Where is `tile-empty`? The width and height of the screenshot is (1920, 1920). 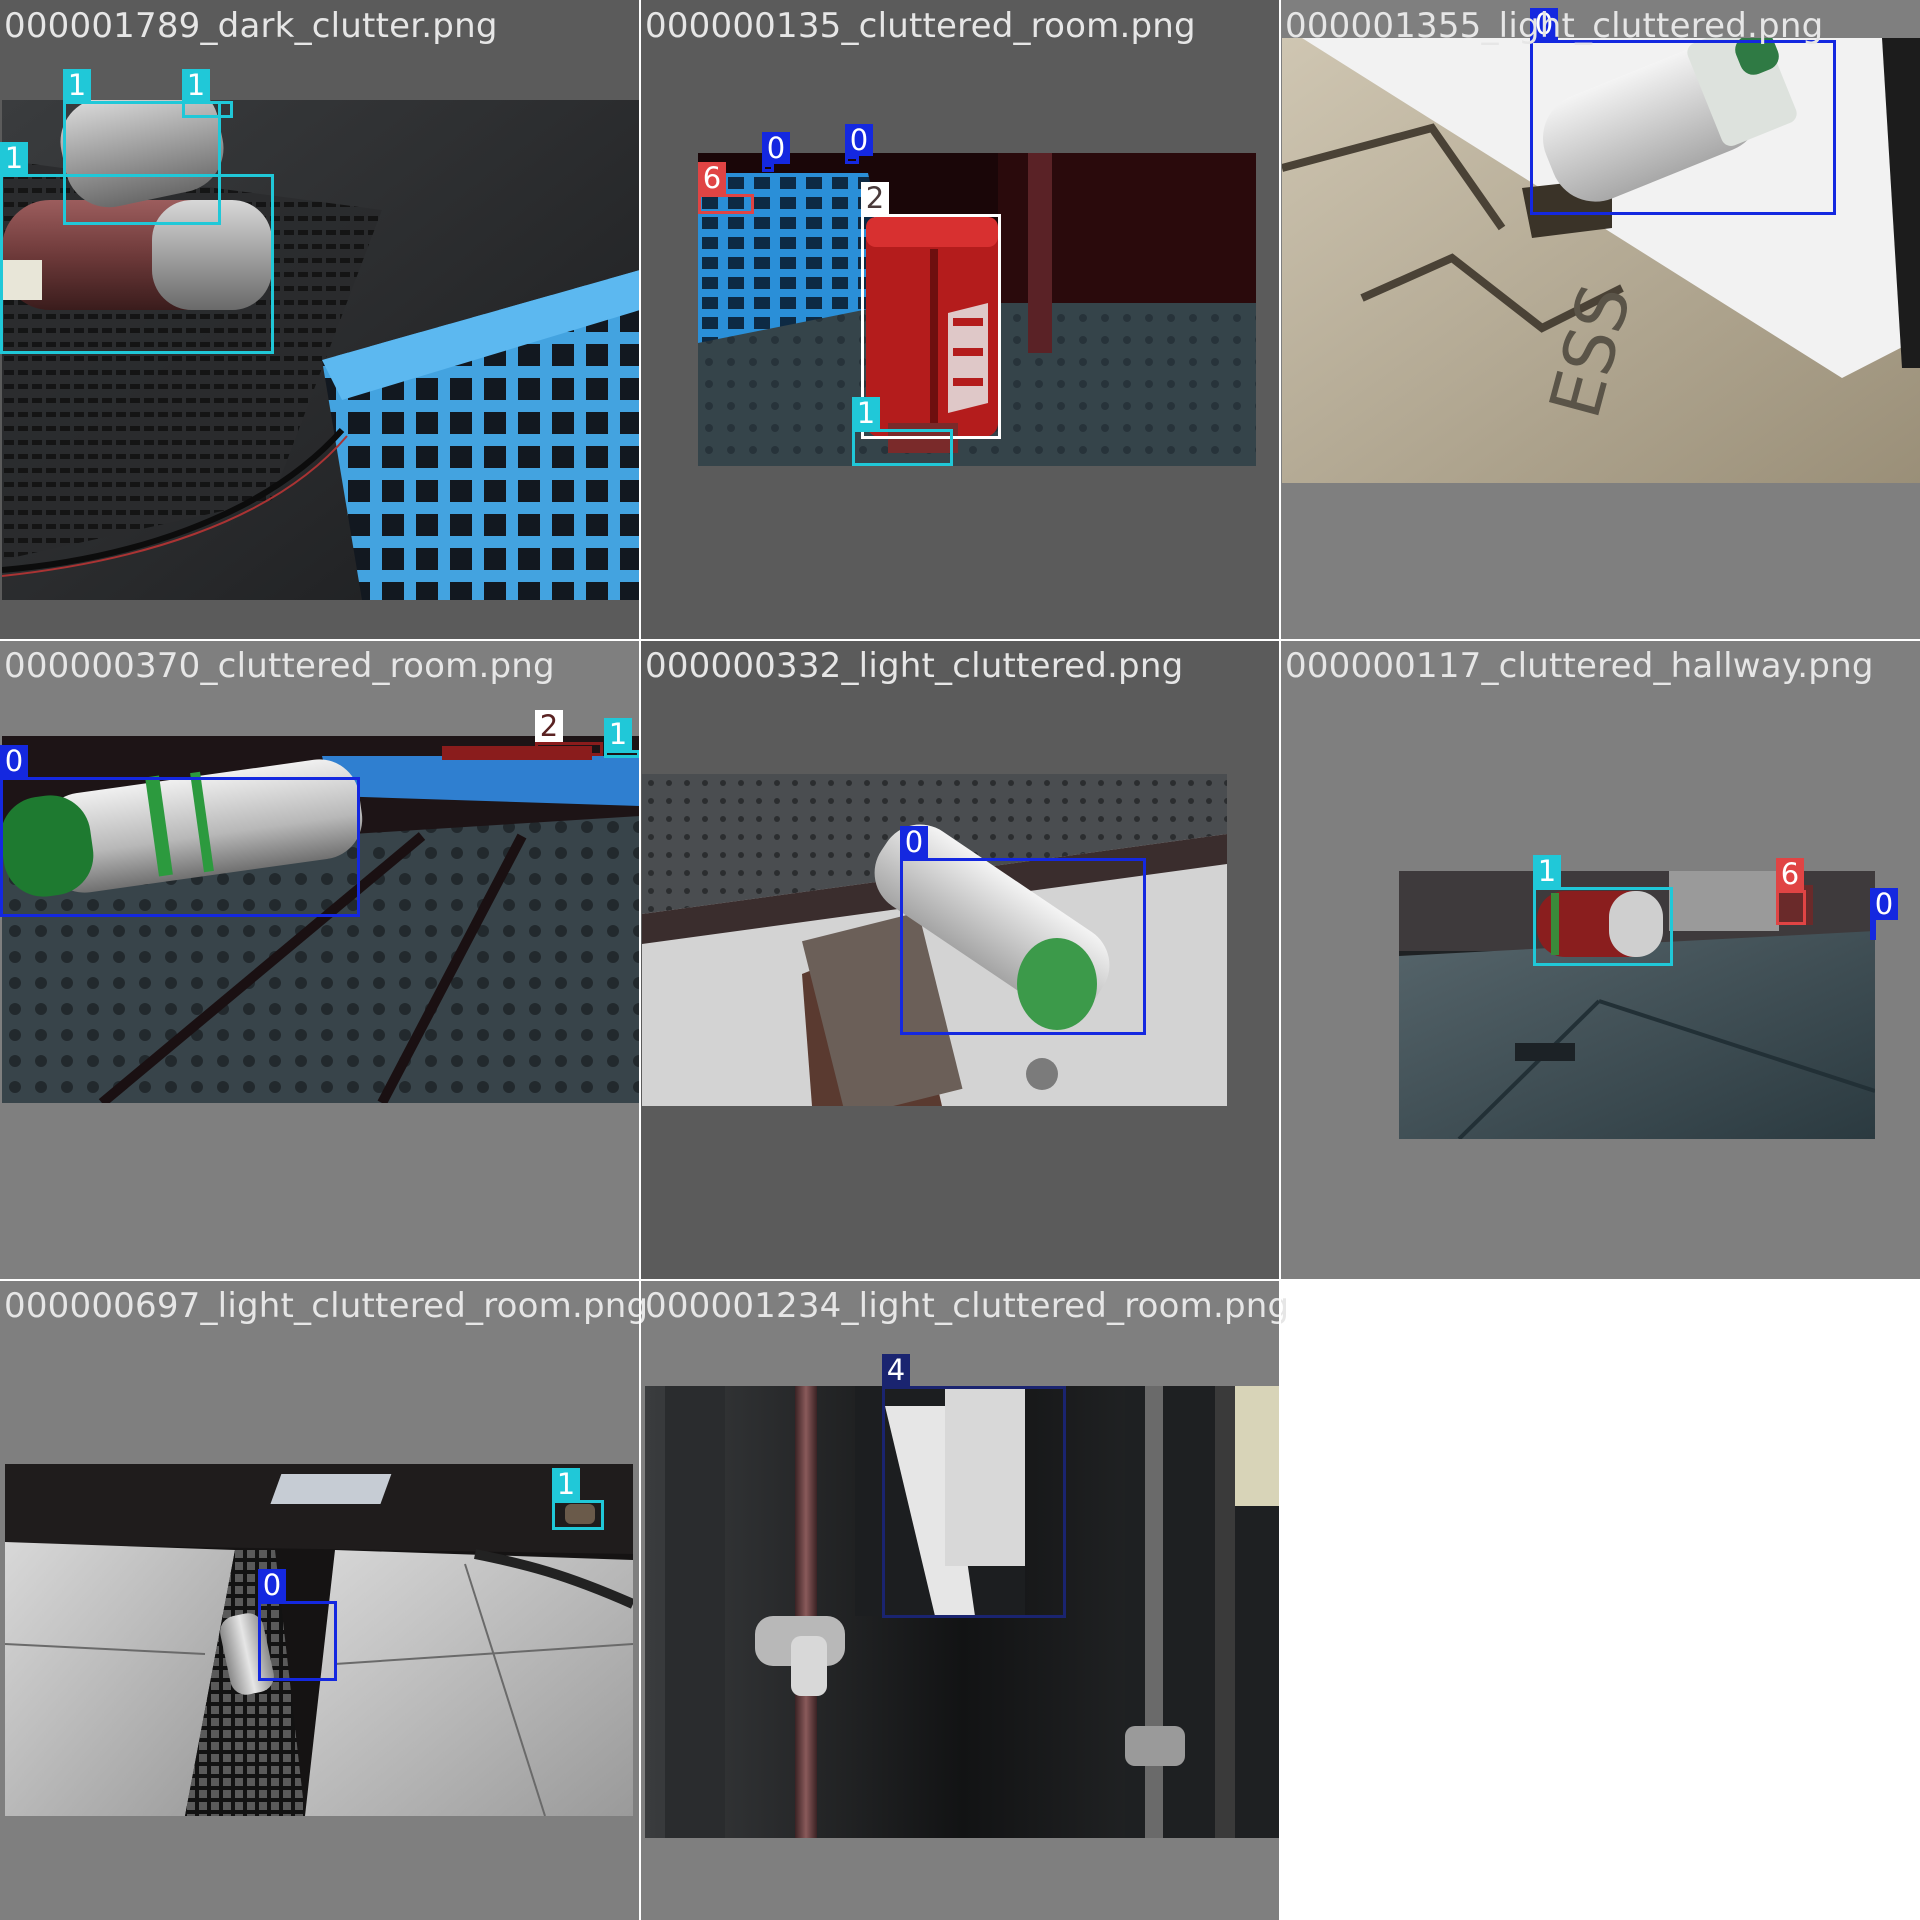
tile-empty is located at coordinates (1600, 1600).